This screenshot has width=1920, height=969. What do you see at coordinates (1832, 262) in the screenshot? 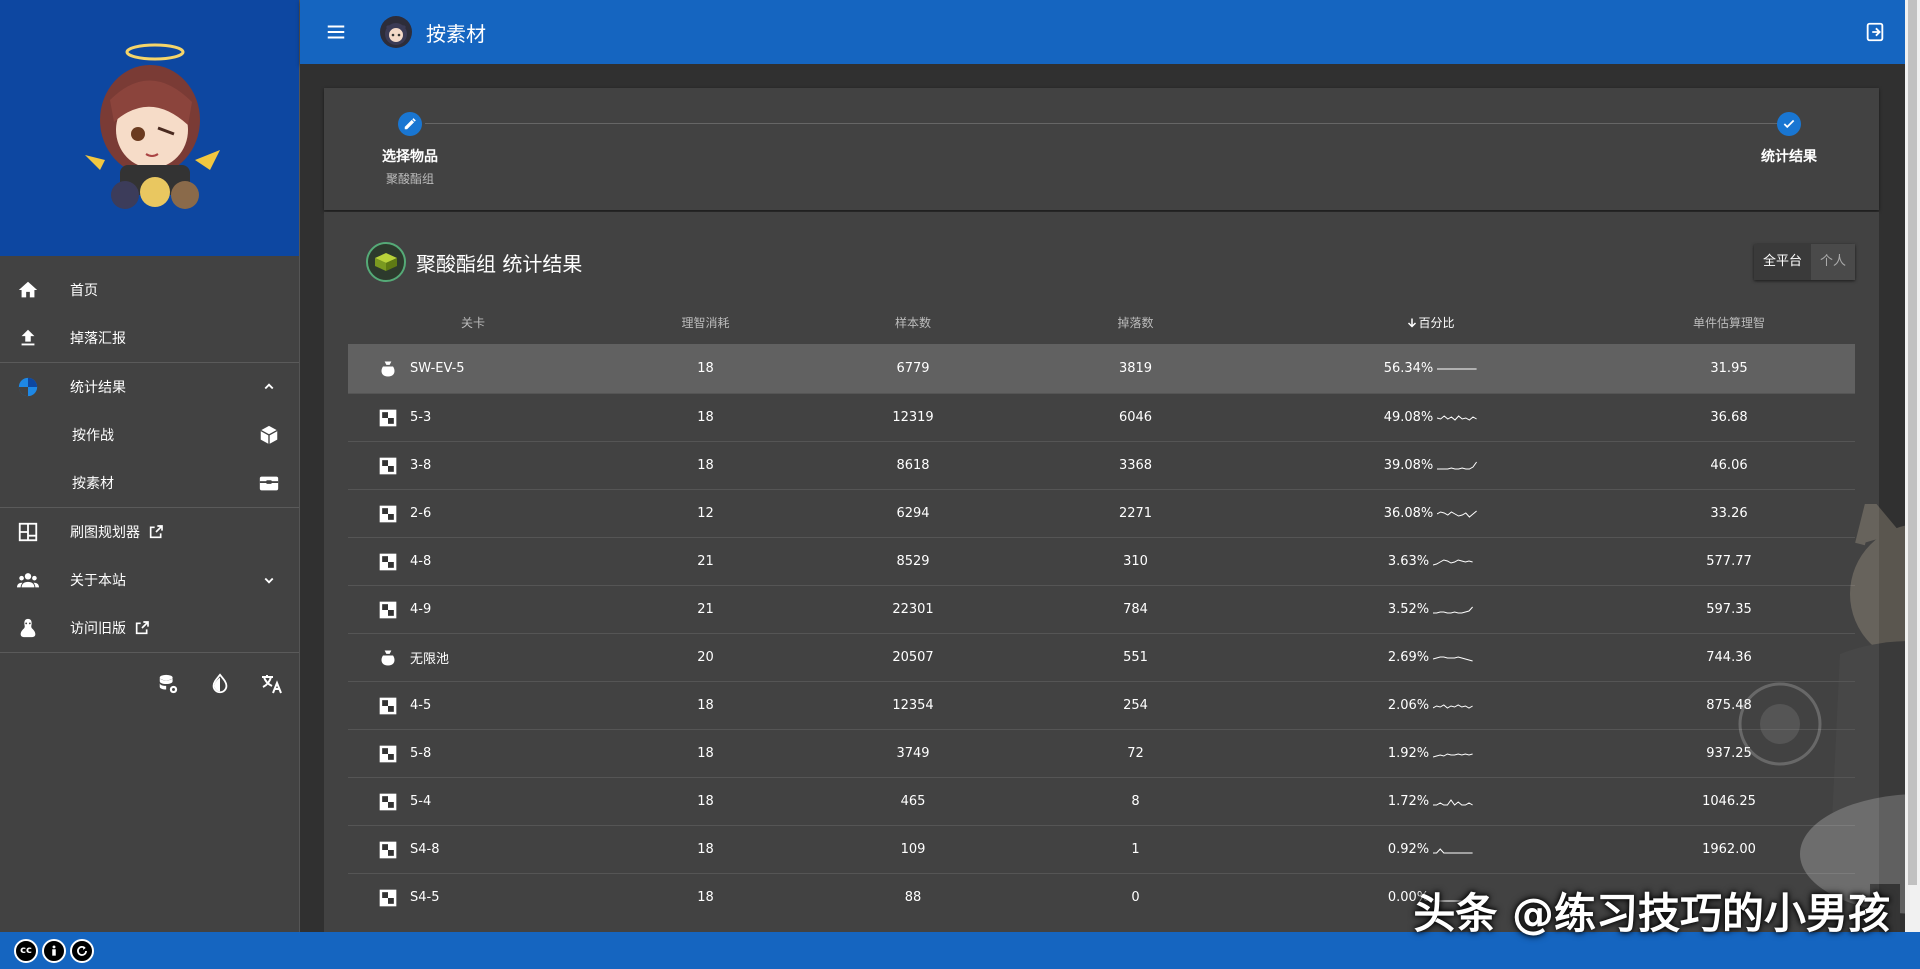
I see `toggle-personal: 个人` at bounding box center [1832, 262].